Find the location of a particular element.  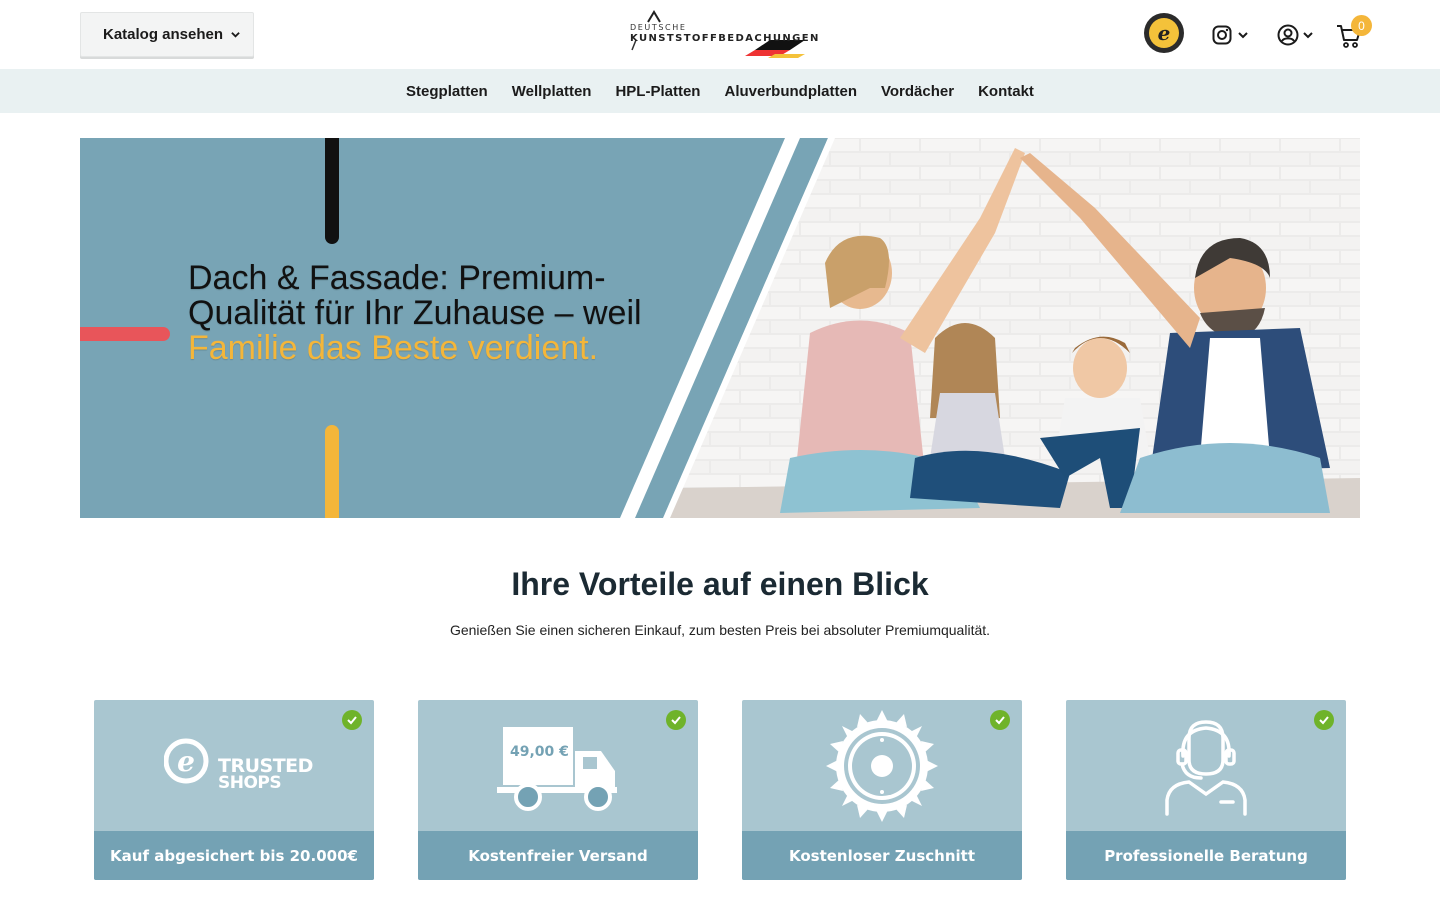

advantage-card-free-shipping: 49,00 € Kostenfreier Versand is located at coordinates (558, 790).